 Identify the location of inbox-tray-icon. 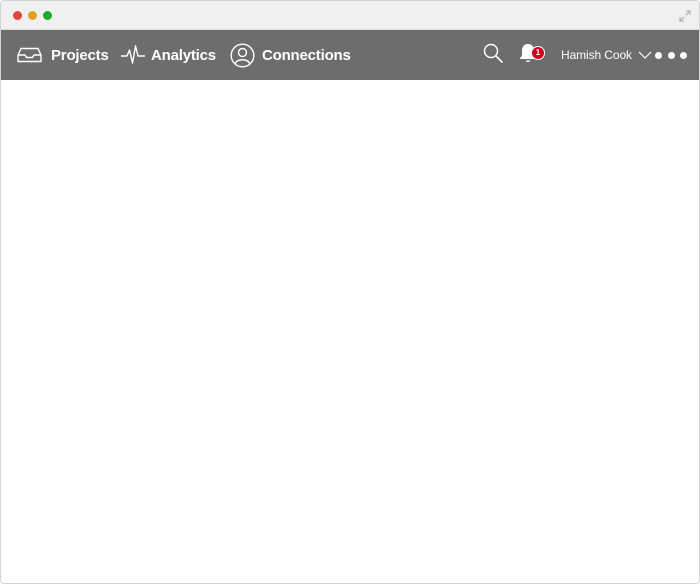
(29, 55).